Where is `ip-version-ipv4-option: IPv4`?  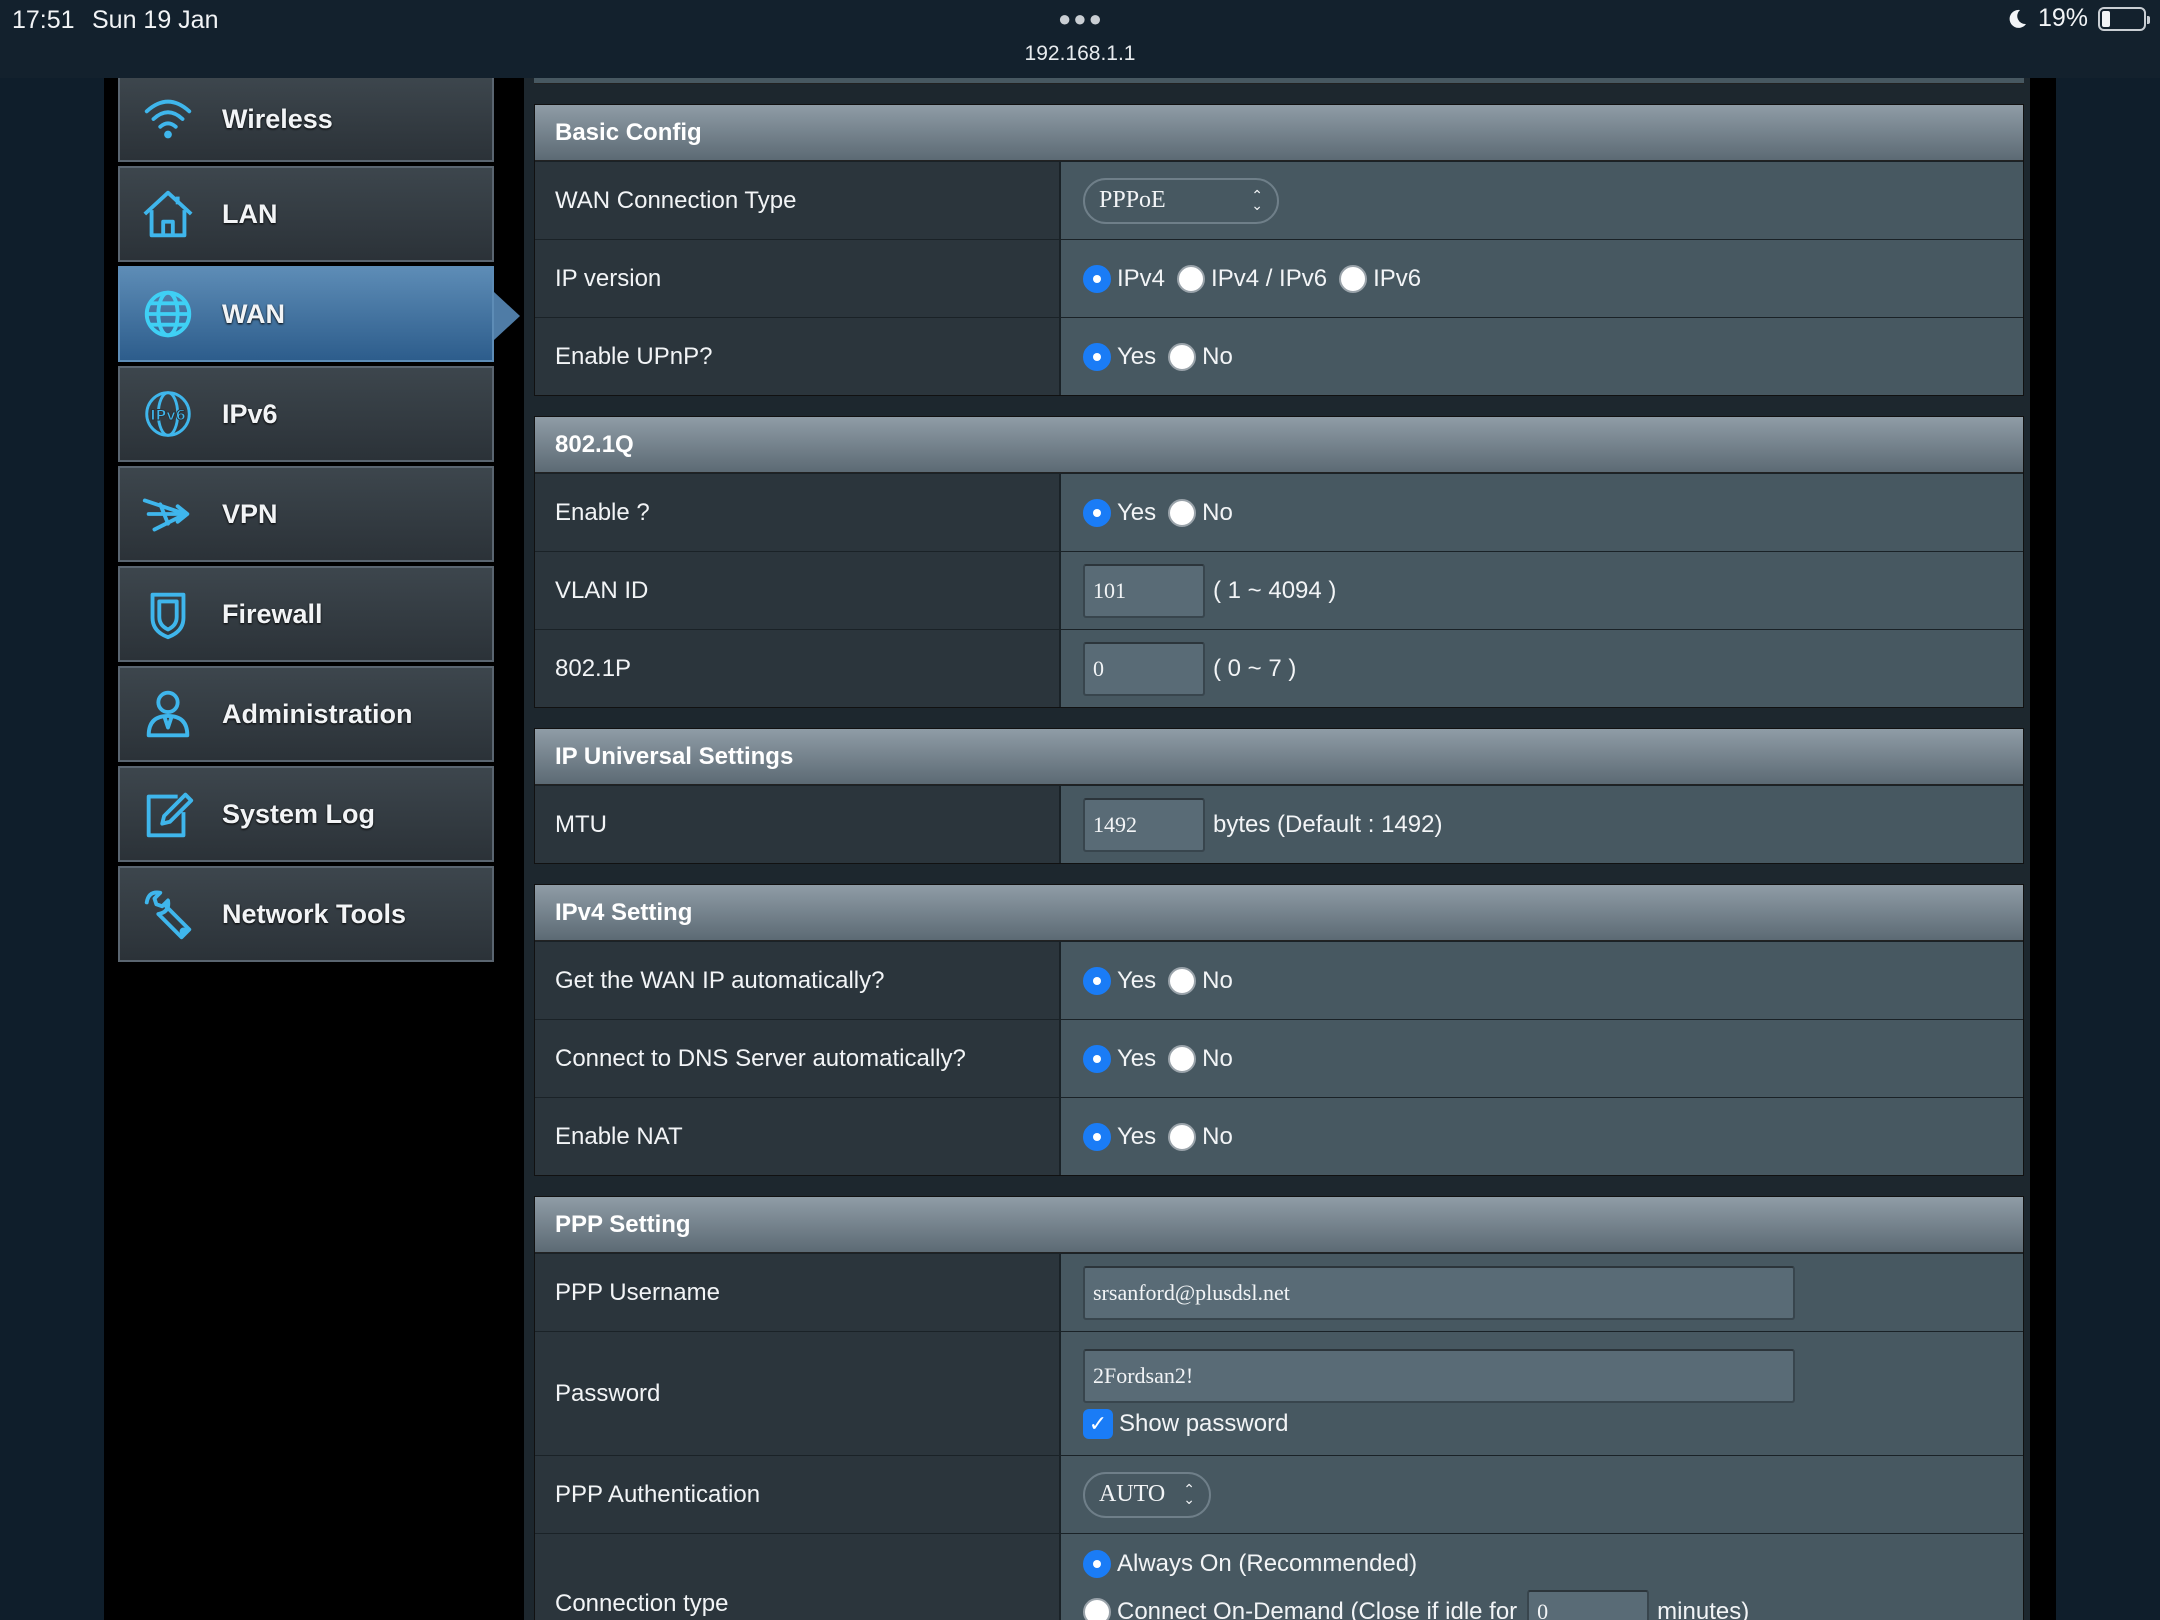
ip-version-ipv4-option: IPv4 is located at coordinates (1124, 278).